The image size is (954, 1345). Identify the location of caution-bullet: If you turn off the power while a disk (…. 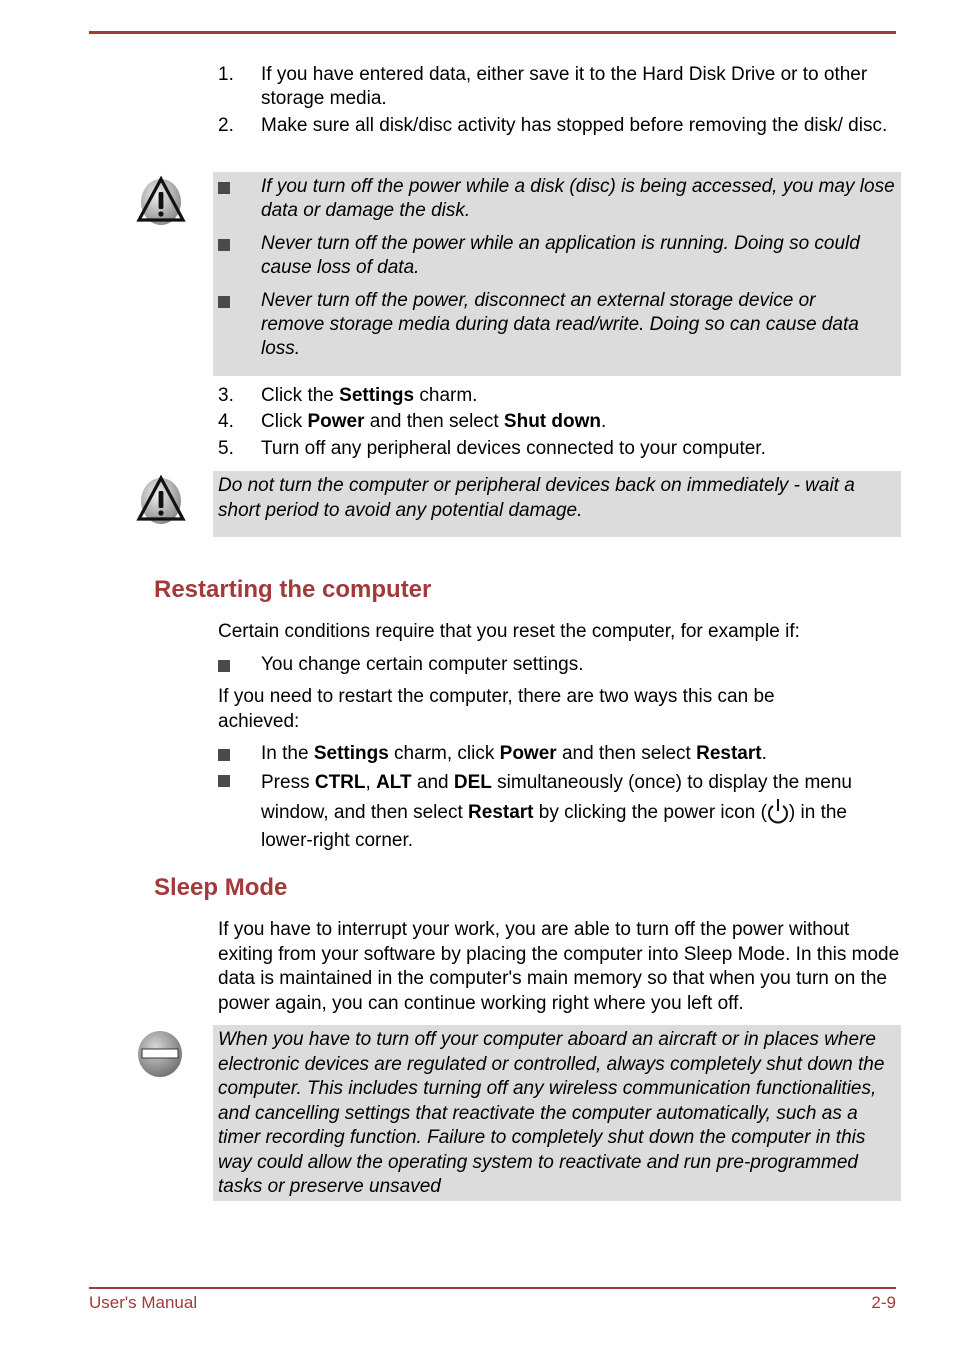
(559, 199).